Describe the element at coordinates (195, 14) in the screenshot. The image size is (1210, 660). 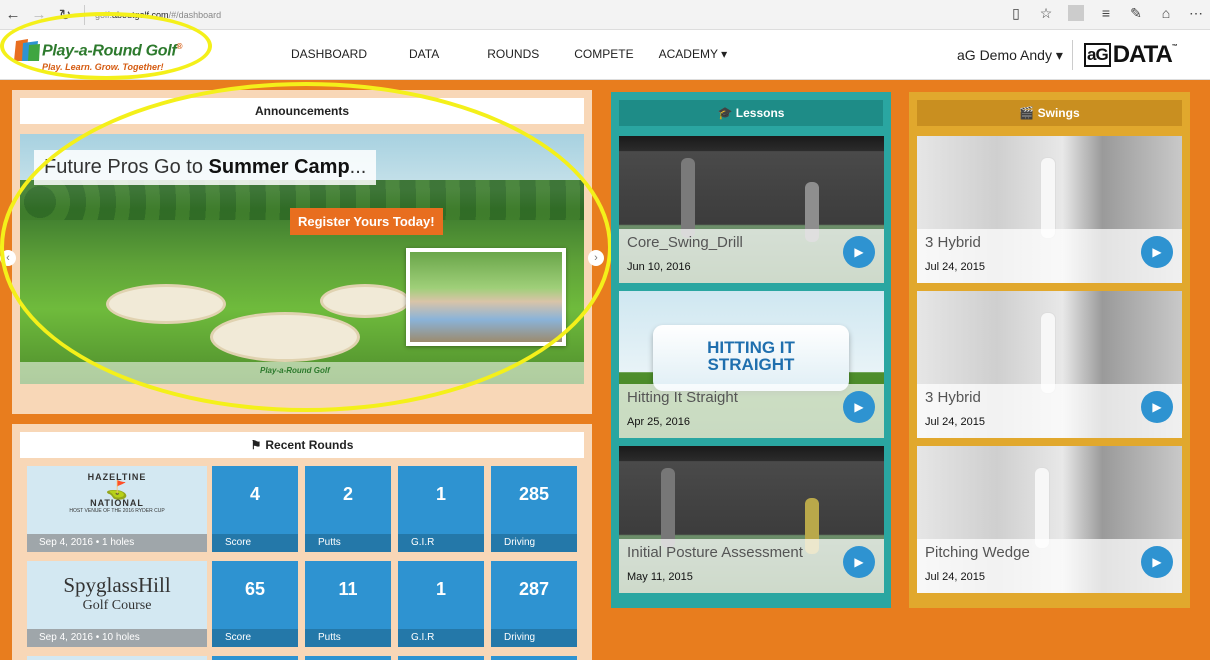
I see `url-path: /#/dashboard` at that location.